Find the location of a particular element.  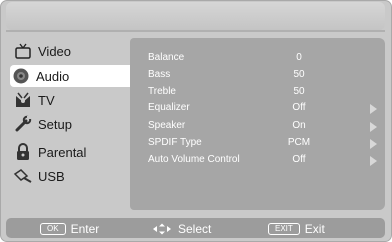

wrench-icon is located at coordinates (23, 124).